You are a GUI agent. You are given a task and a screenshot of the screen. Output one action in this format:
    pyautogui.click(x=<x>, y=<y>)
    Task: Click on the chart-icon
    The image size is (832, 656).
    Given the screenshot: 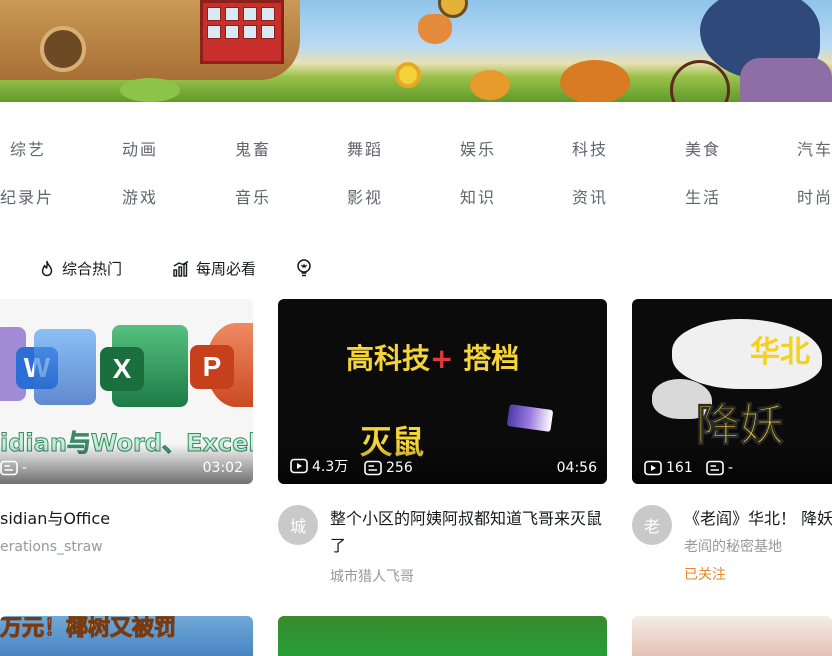 What is the action you would take?
    pyautogui.click(x=181, y=268)
    